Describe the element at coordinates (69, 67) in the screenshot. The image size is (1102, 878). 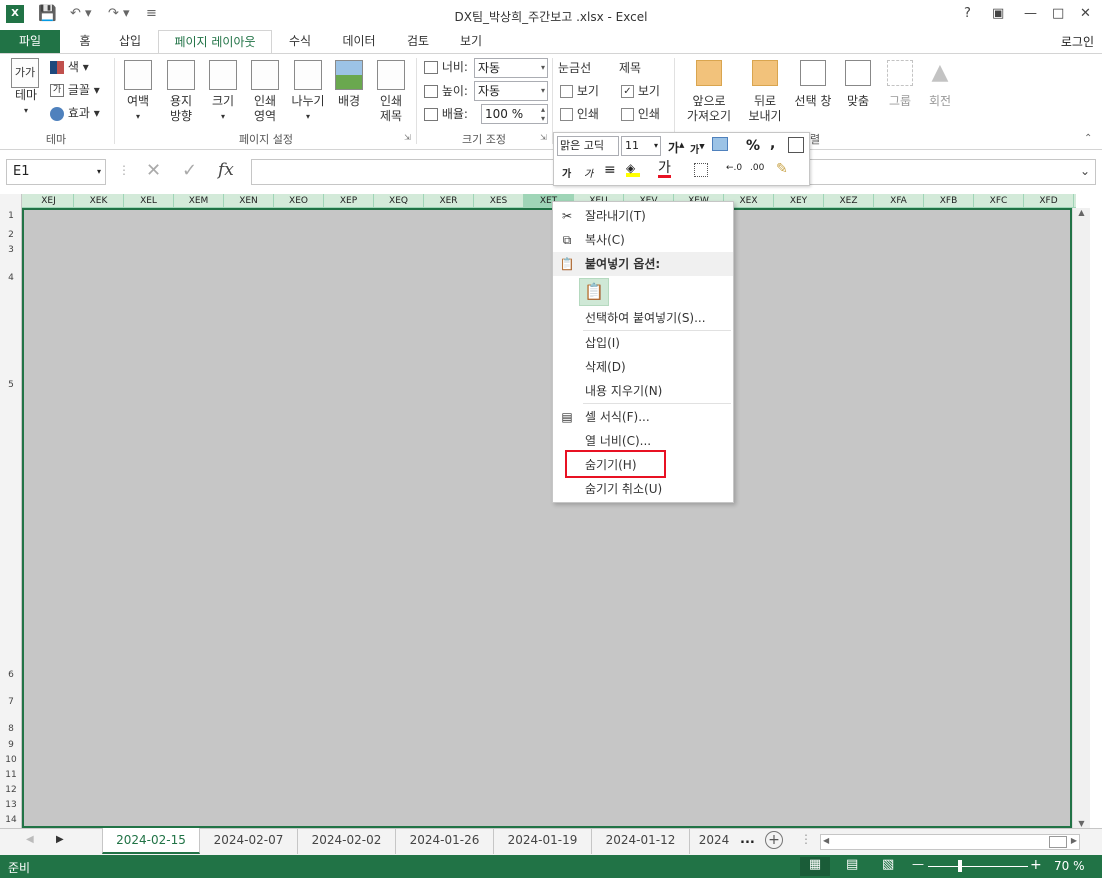
I see `colors-button: 색 ▾` at that location.